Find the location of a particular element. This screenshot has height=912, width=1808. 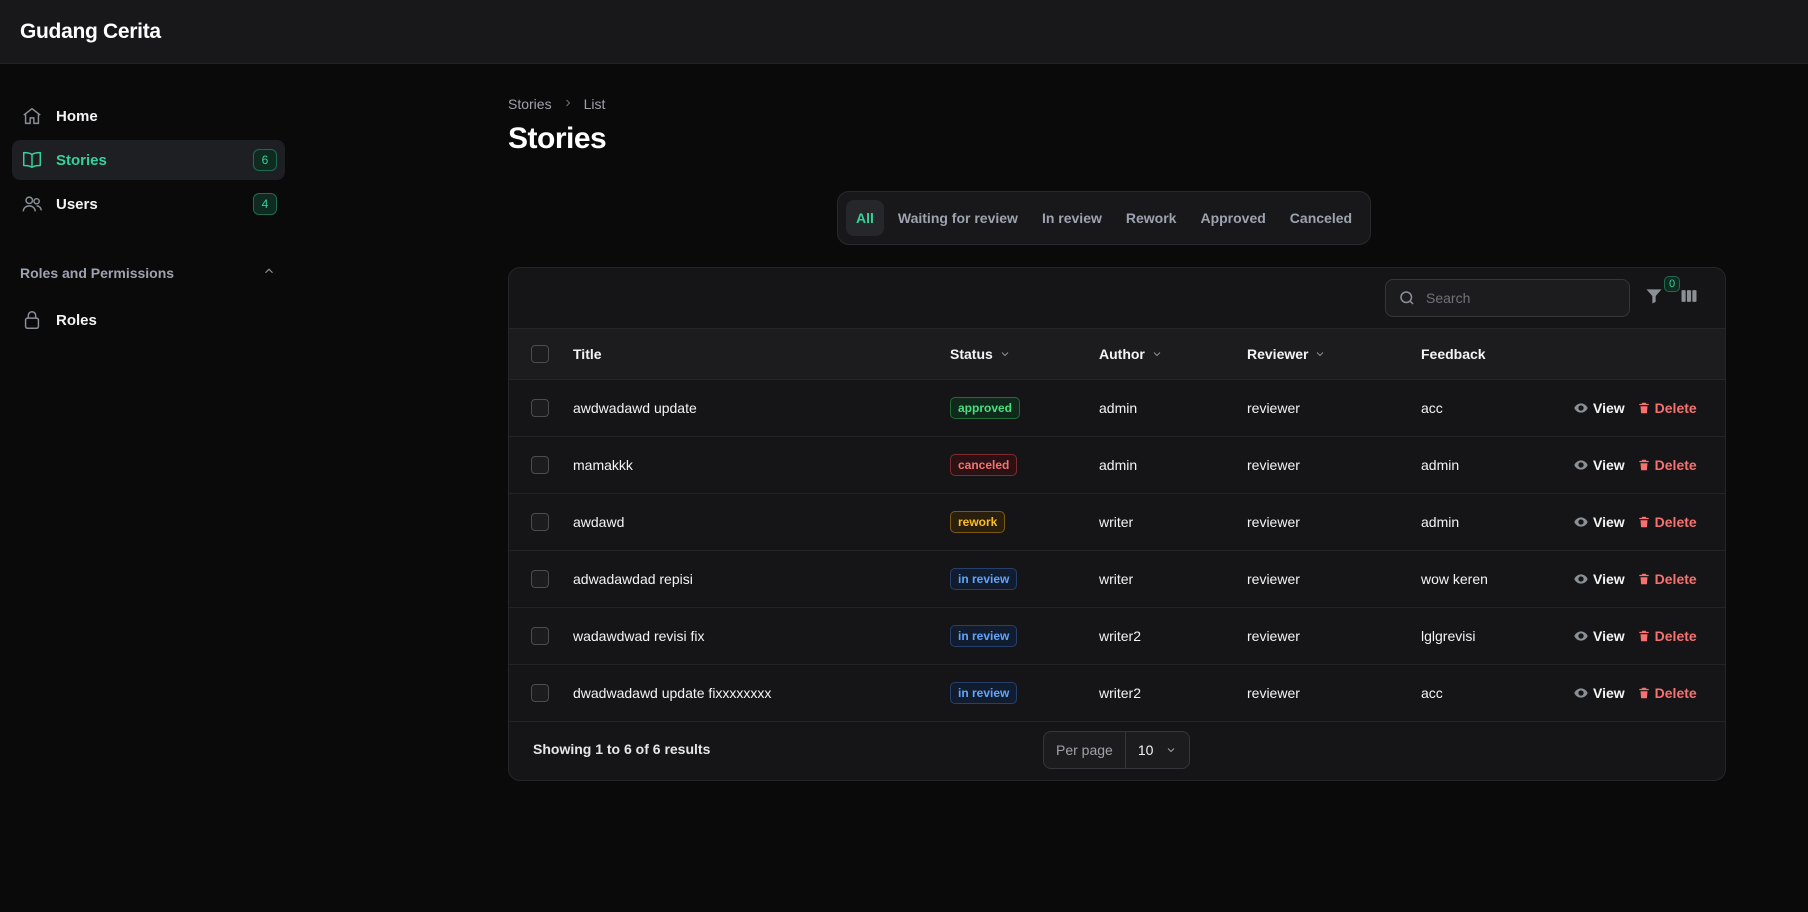

cell-author: admin is located at coordinates (1118, 464).